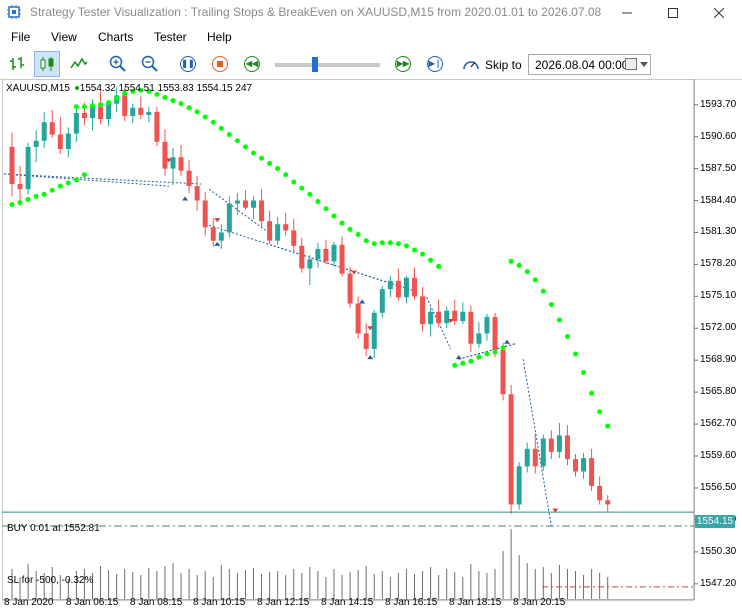 The height and width of the screenshot is (611, 742). What do you see at coordinates (219, 37) in the screenshot?
I see `menu-help: Help` at bounding box center [219, 37].